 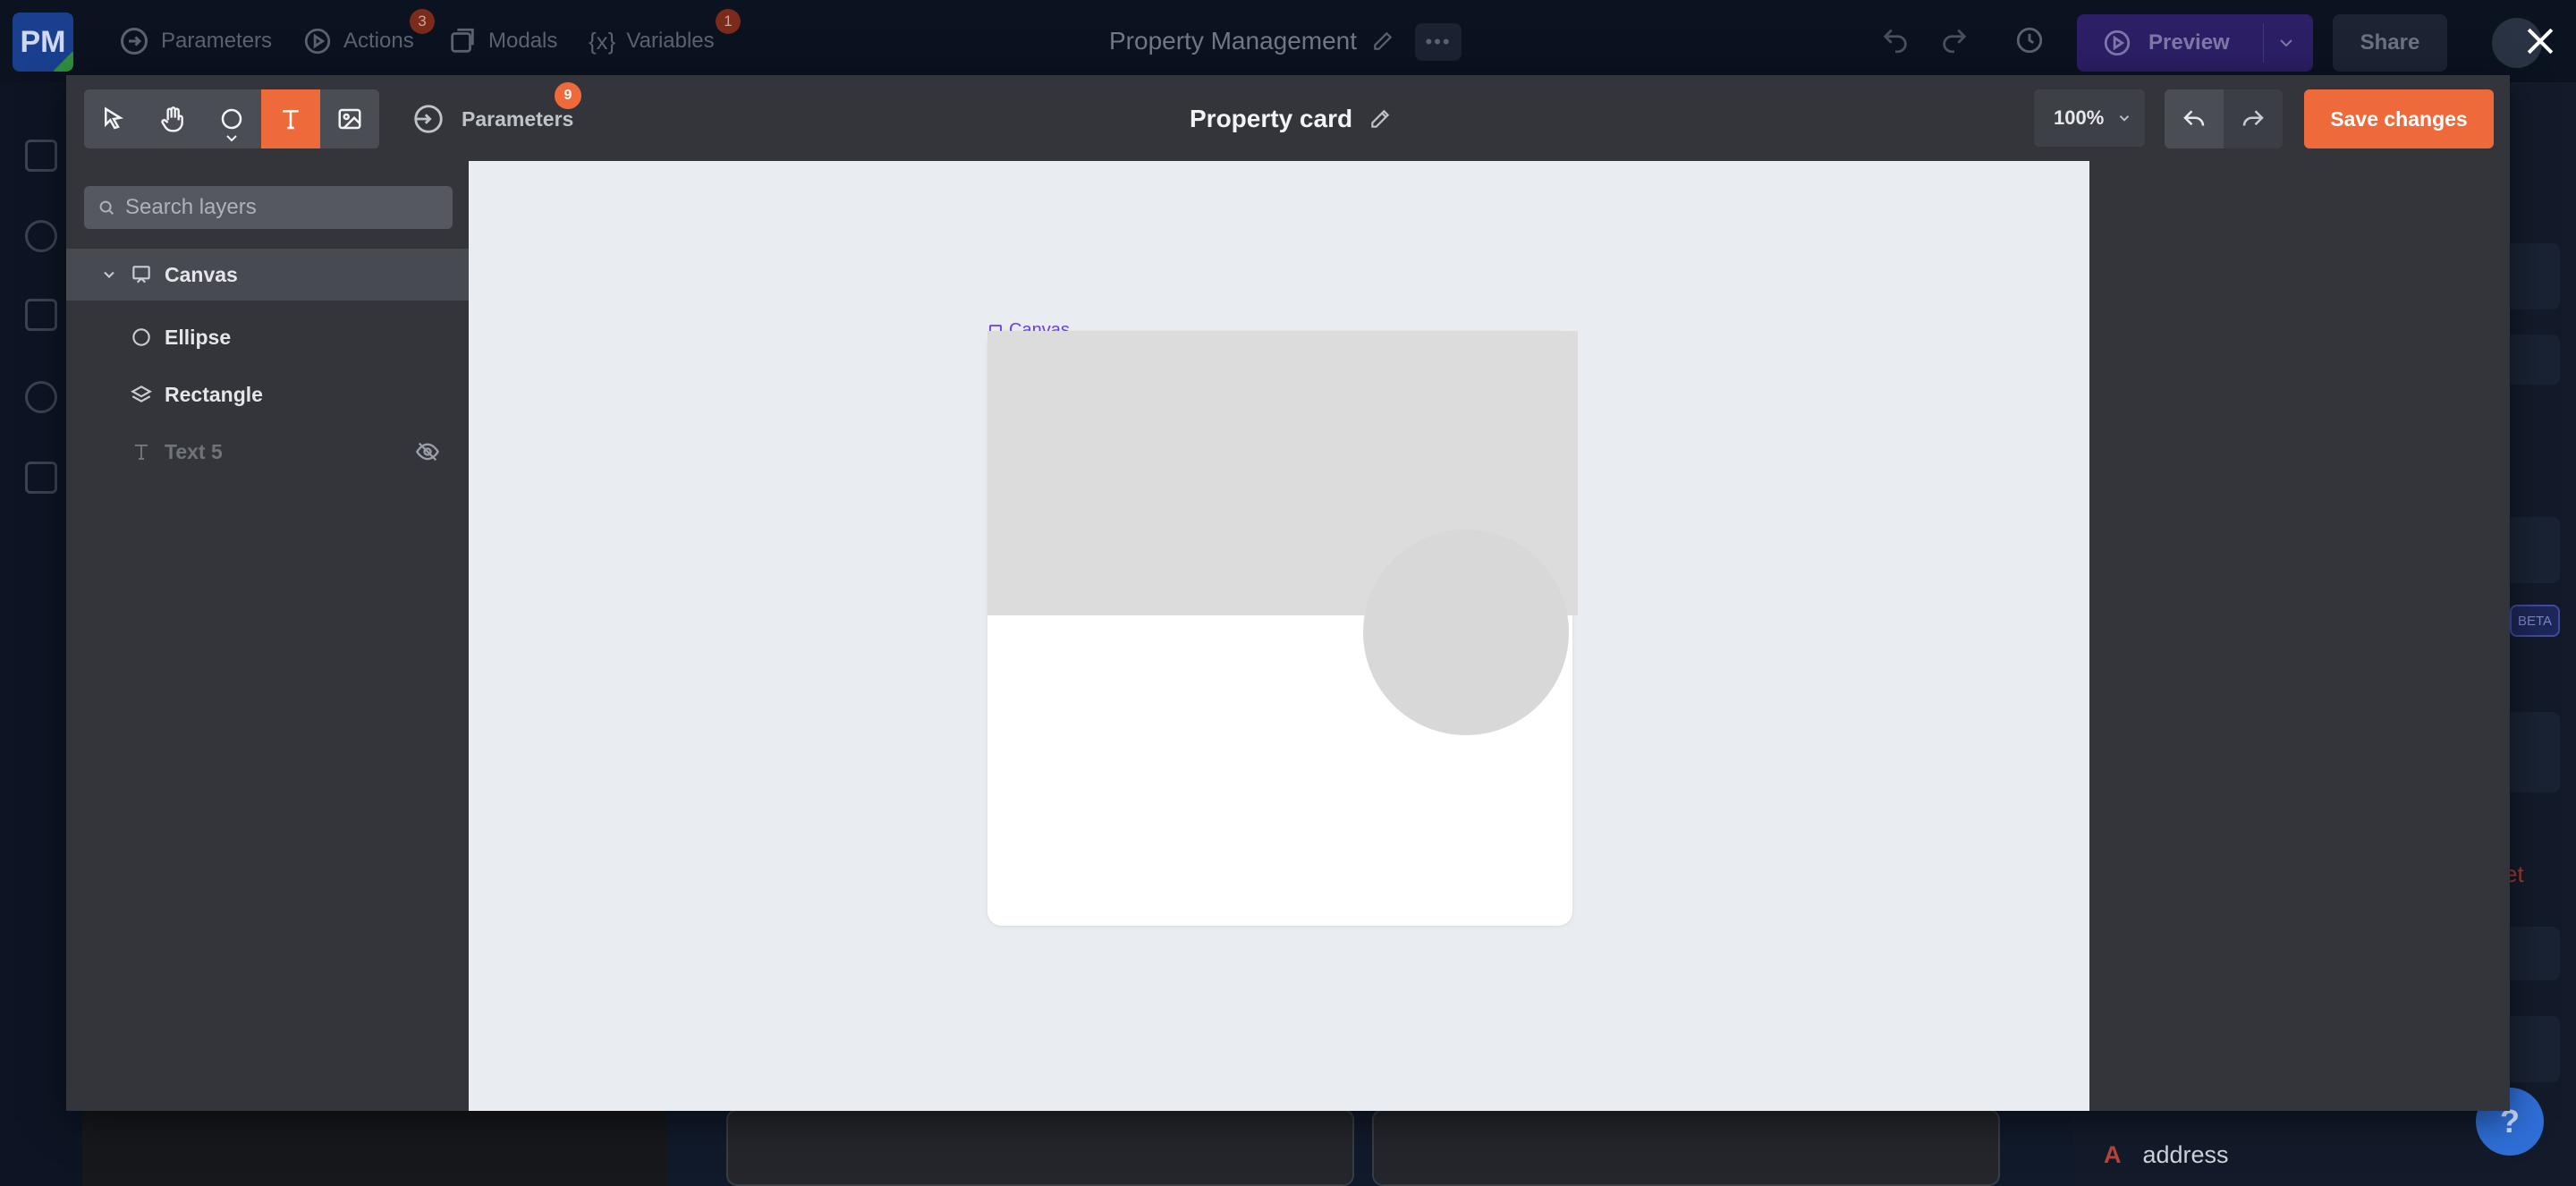 I want to click on components-icon, so click(x=41, y=315).